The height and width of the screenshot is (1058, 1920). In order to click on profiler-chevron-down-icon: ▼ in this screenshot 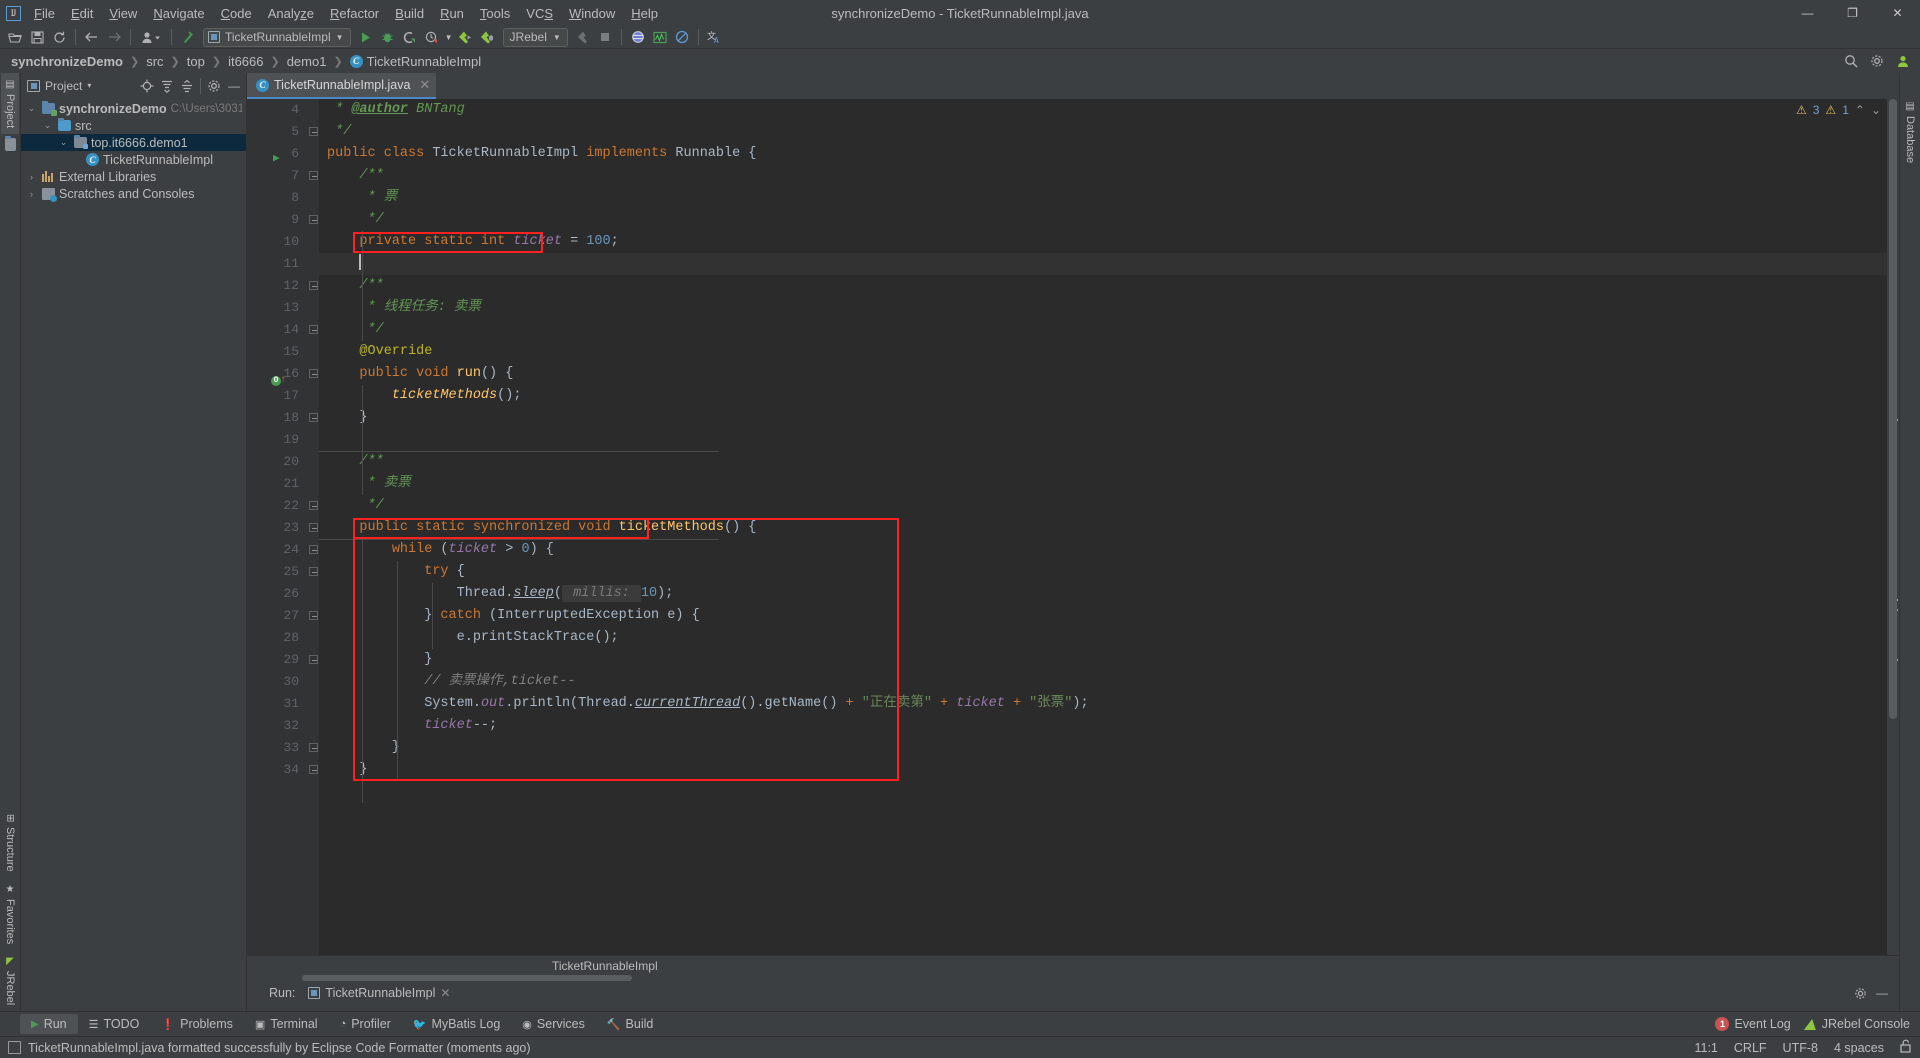, I will do `click(449, 37)`.